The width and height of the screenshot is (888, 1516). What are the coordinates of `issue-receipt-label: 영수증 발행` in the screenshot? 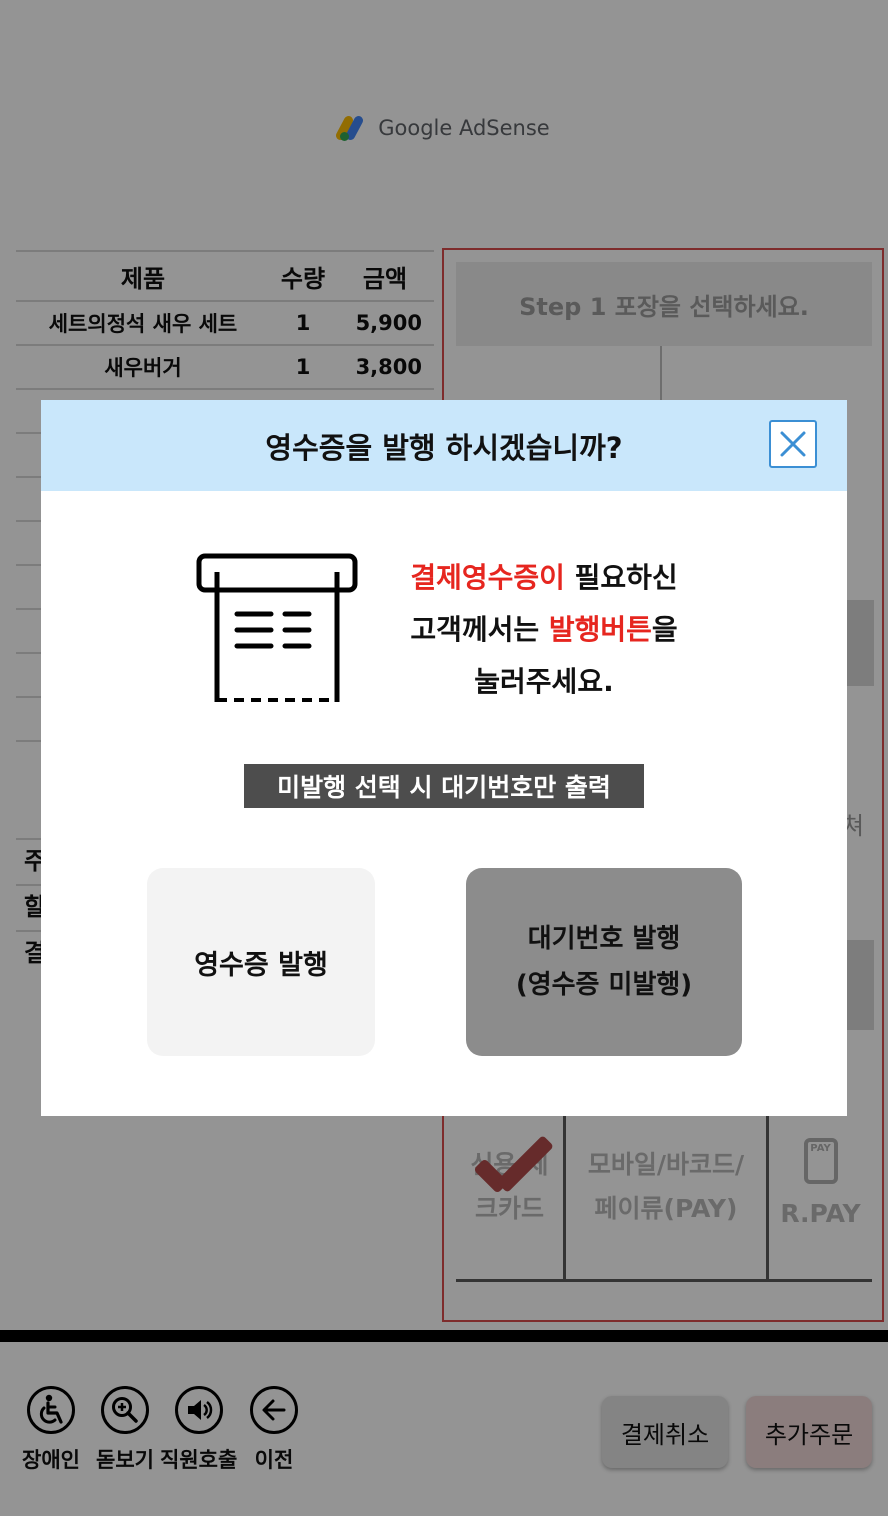 It's located at (261, 965).